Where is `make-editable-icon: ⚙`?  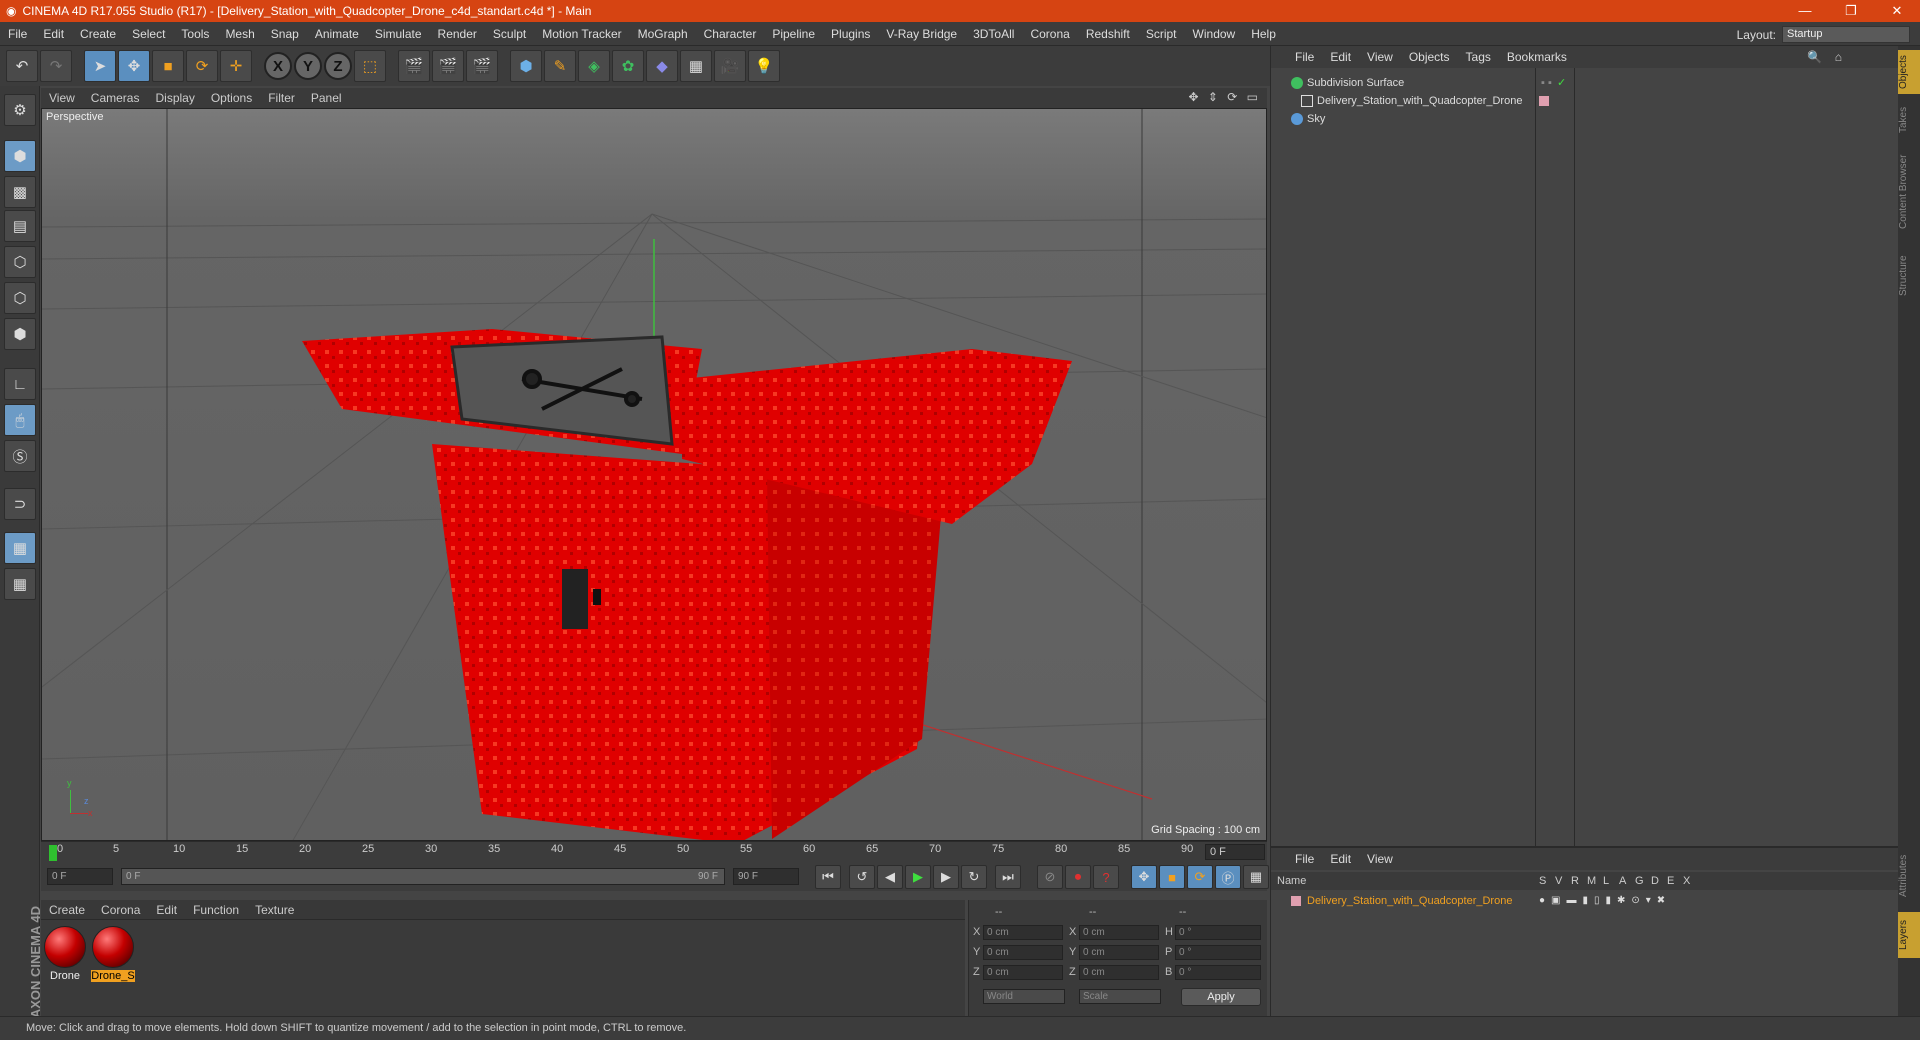 make-editable-icon: ⚙ is located at coordinates (20, 110).